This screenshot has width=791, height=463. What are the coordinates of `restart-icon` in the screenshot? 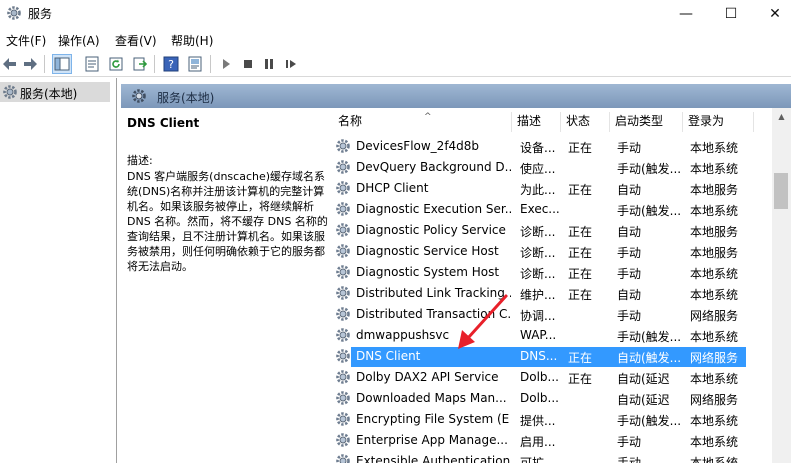 It's located at (291, 64).